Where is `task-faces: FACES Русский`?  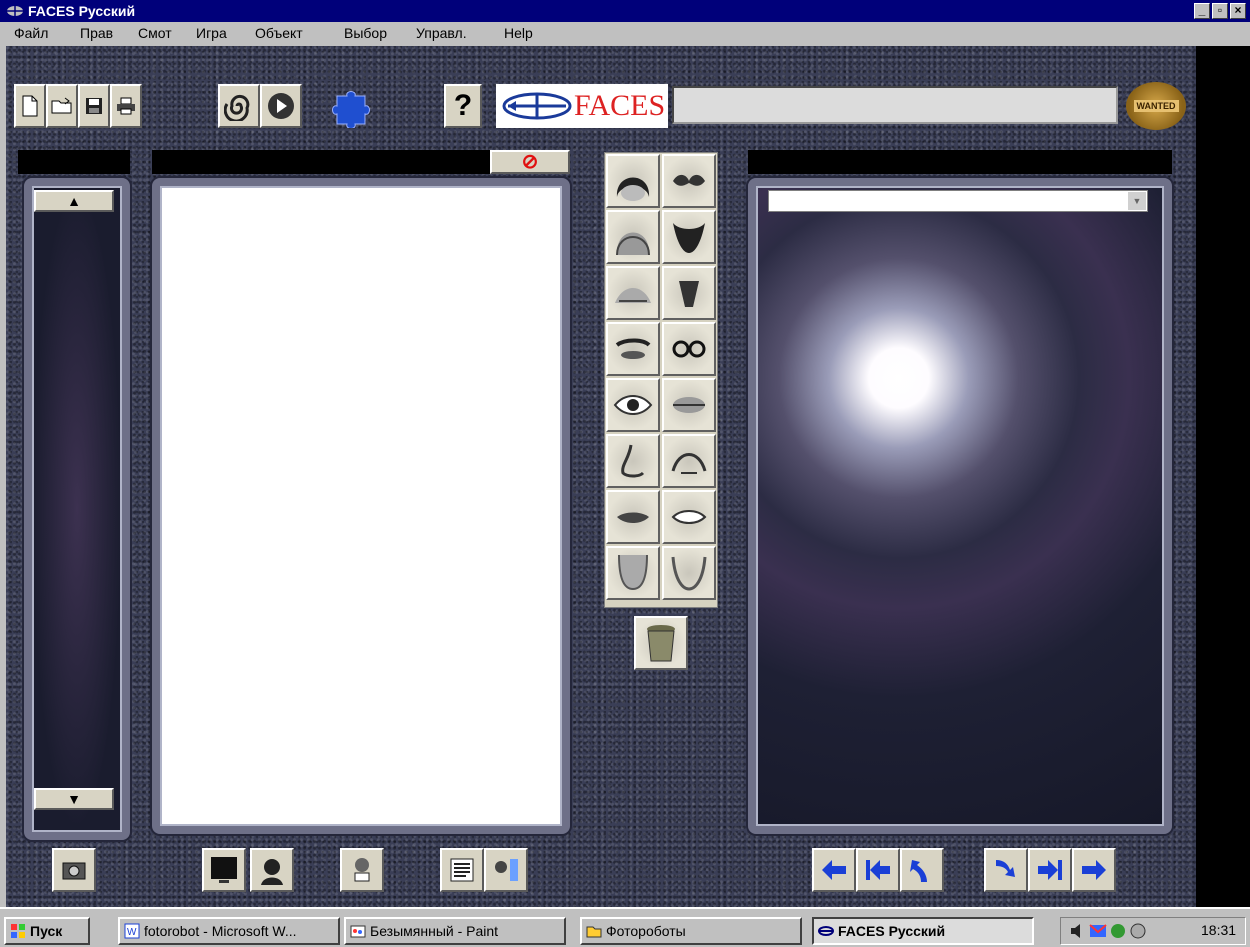 task-faces: FACES Русский is located at coordinates (923, 931).